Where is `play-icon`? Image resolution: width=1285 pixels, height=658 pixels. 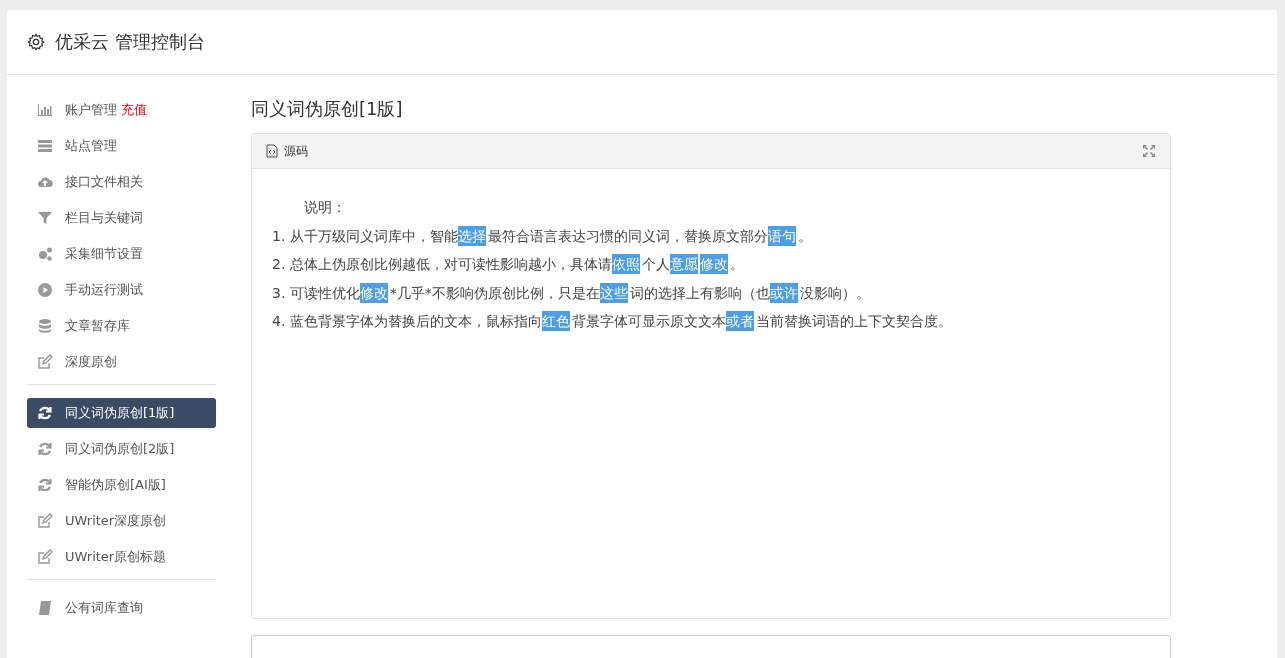
play-icon is located at coordinates (45, 290).